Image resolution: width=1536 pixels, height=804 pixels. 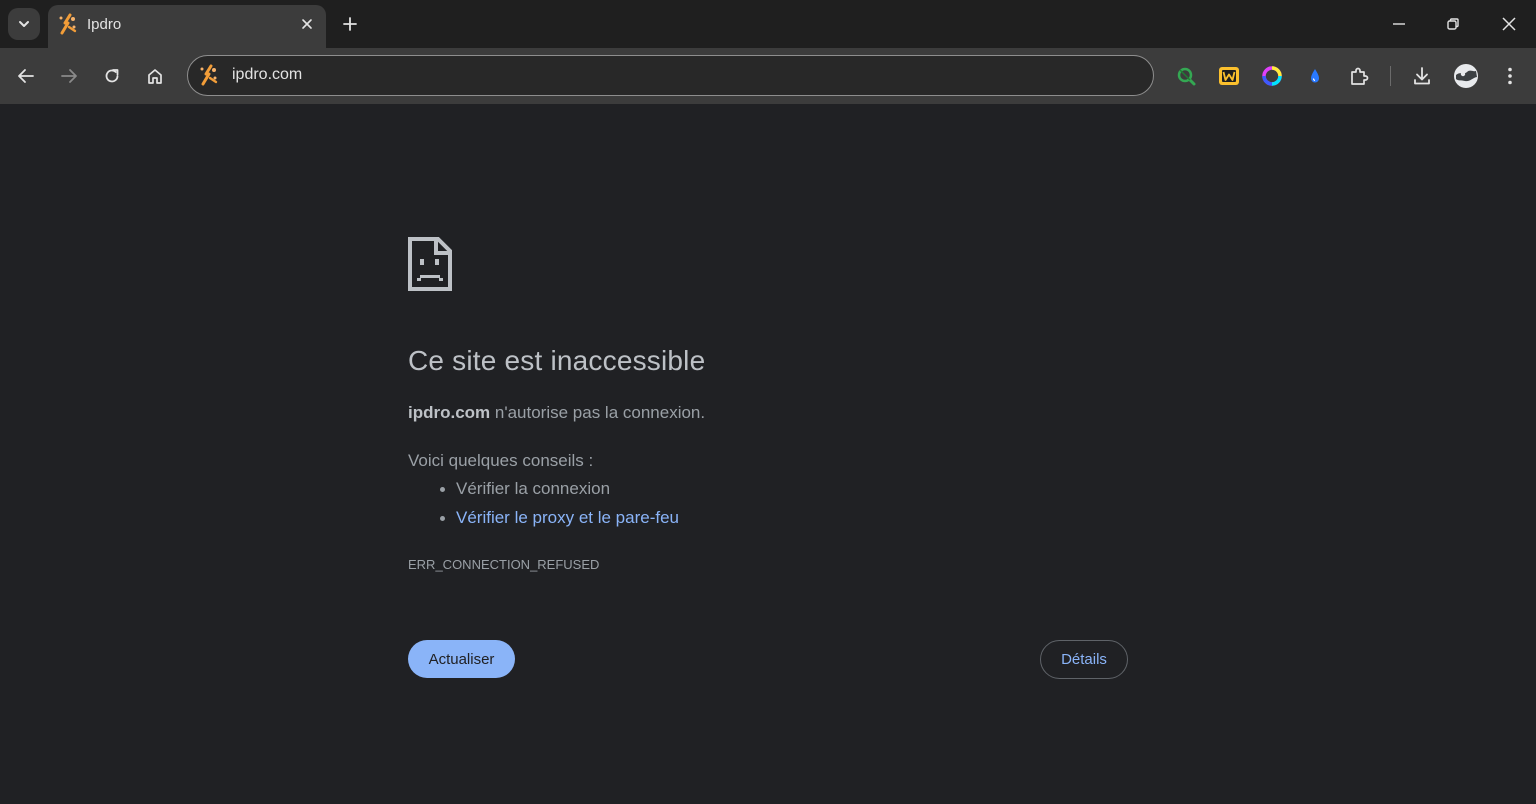 I want to click on tab-title: Ipdro, so click(x=104, y=24).